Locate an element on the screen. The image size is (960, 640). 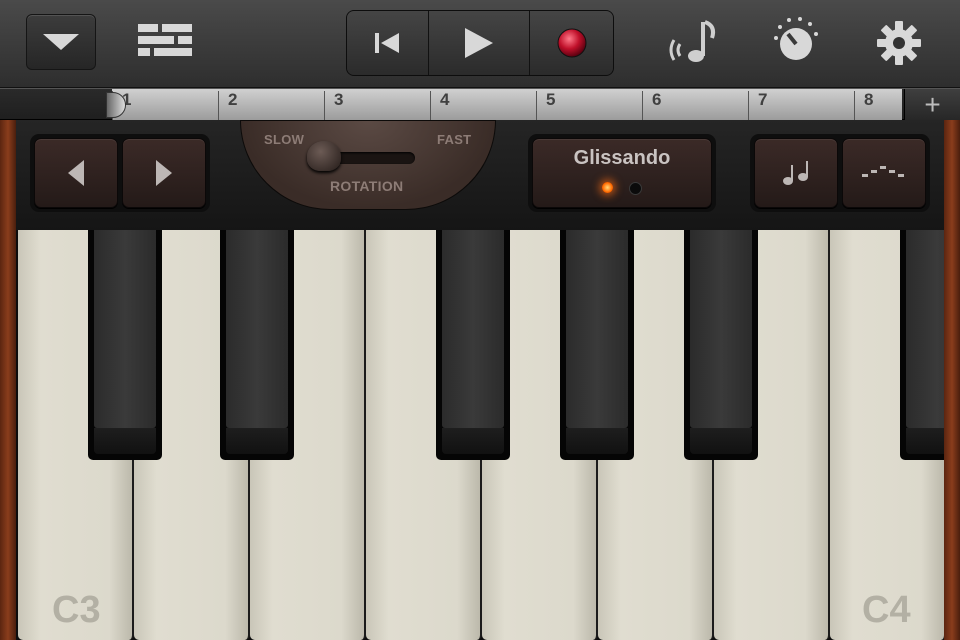
glissando-led-off is located at coordinates (635, 188).